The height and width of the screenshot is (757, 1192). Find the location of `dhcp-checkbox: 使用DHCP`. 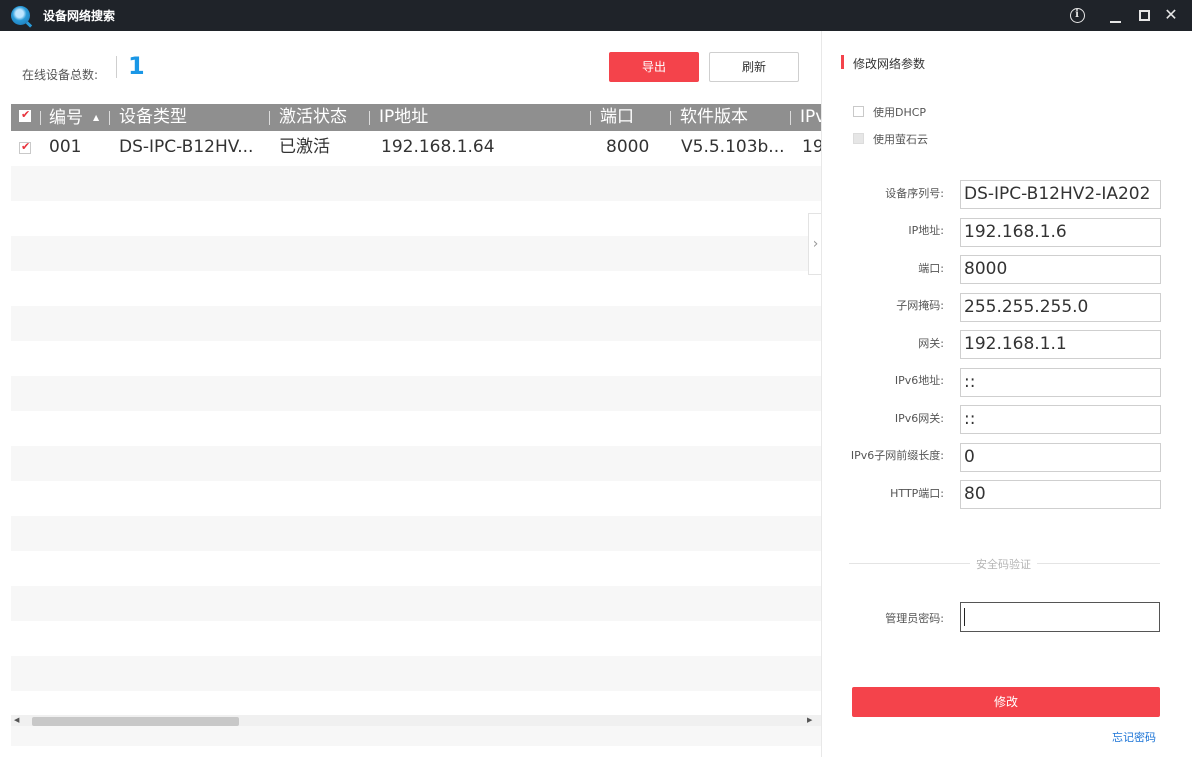

dhcp-checkbox: 使用DHCP is located at coordinates (889, 112).